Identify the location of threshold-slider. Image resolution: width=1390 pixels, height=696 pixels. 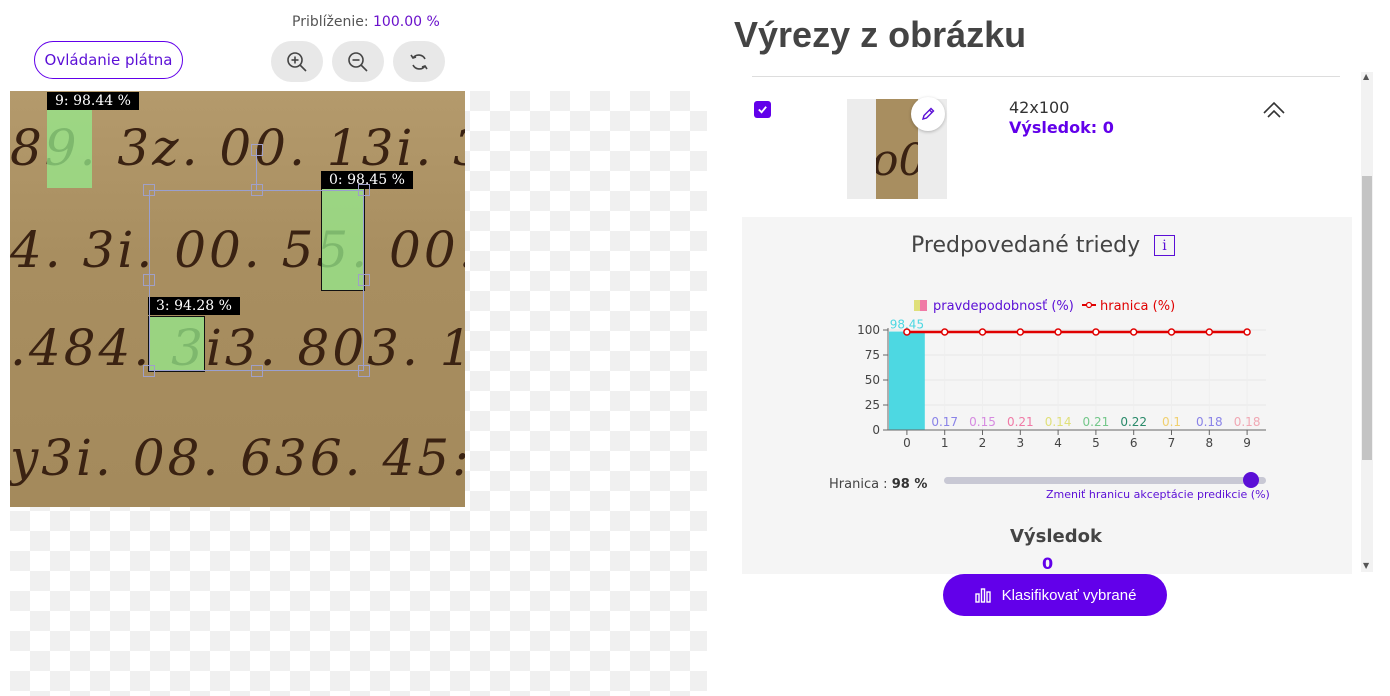
(1105, 480).